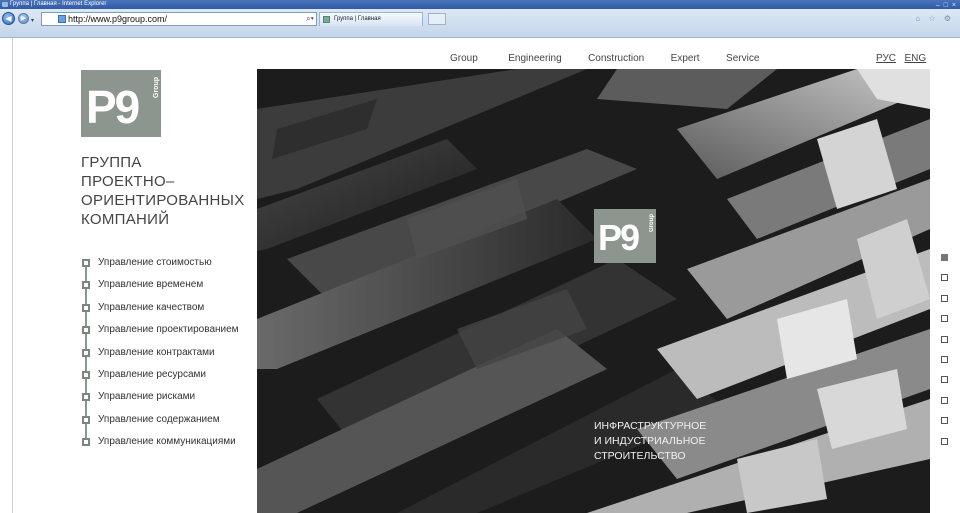  What do you see at coordinates (23, 18) in the screenshot?
I see `forward-arrow-icon: ▶` at bounding box center [23, 18].